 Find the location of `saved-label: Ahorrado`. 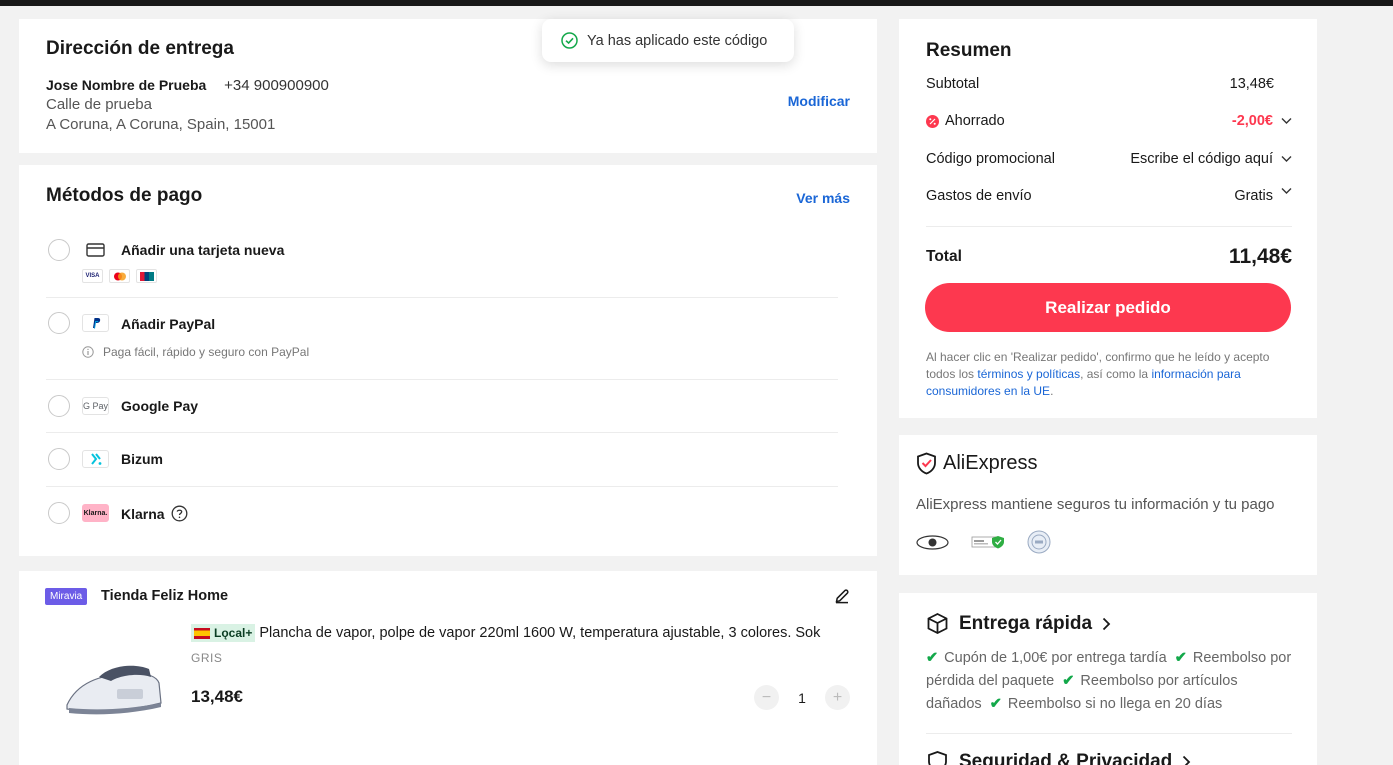

saved-label: Ahorrado is located at coordinates (975, 121).